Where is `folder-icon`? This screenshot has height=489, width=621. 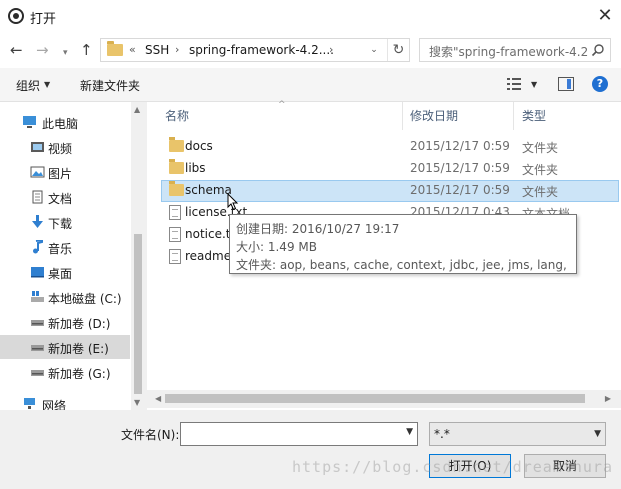 folder-icon is located at coordinates (115, 48).